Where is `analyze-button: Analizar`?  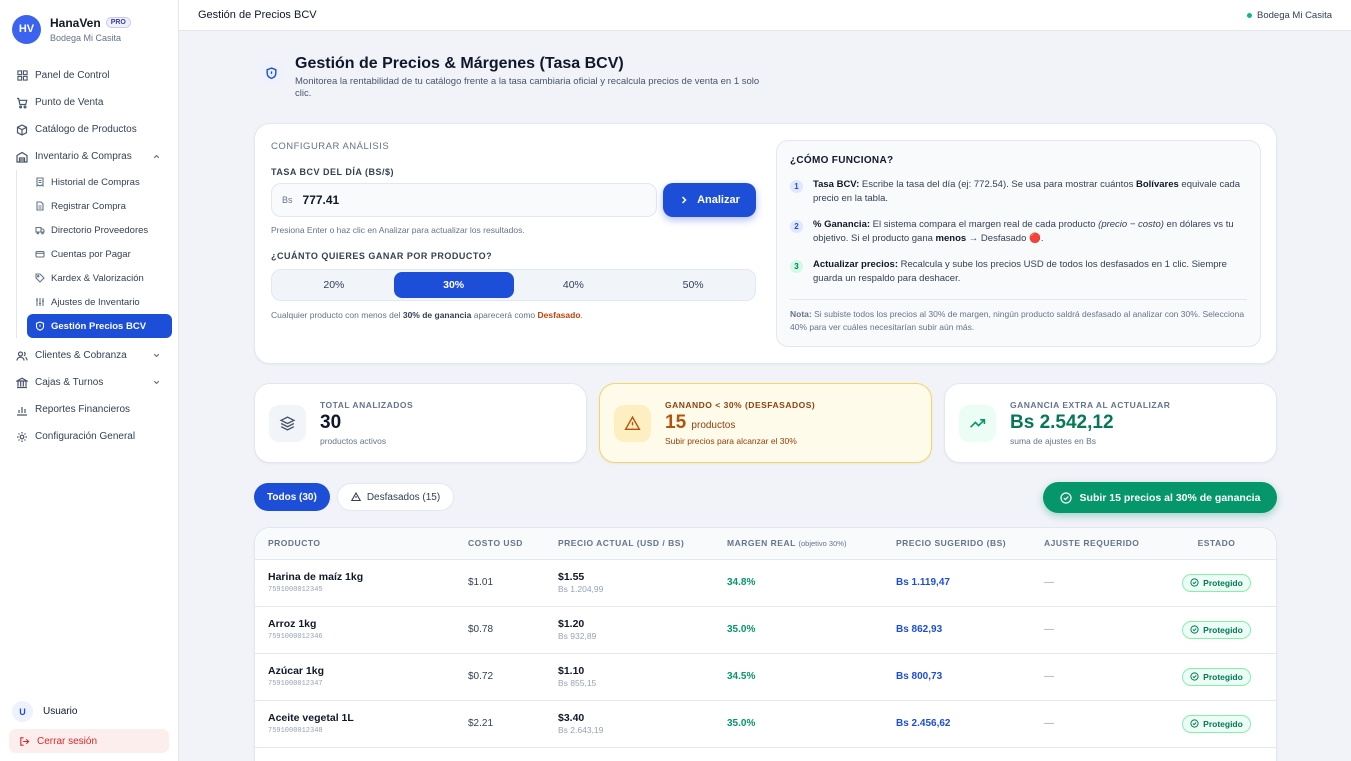 analyze-button: Analizar is located at coordinates (709, 200).